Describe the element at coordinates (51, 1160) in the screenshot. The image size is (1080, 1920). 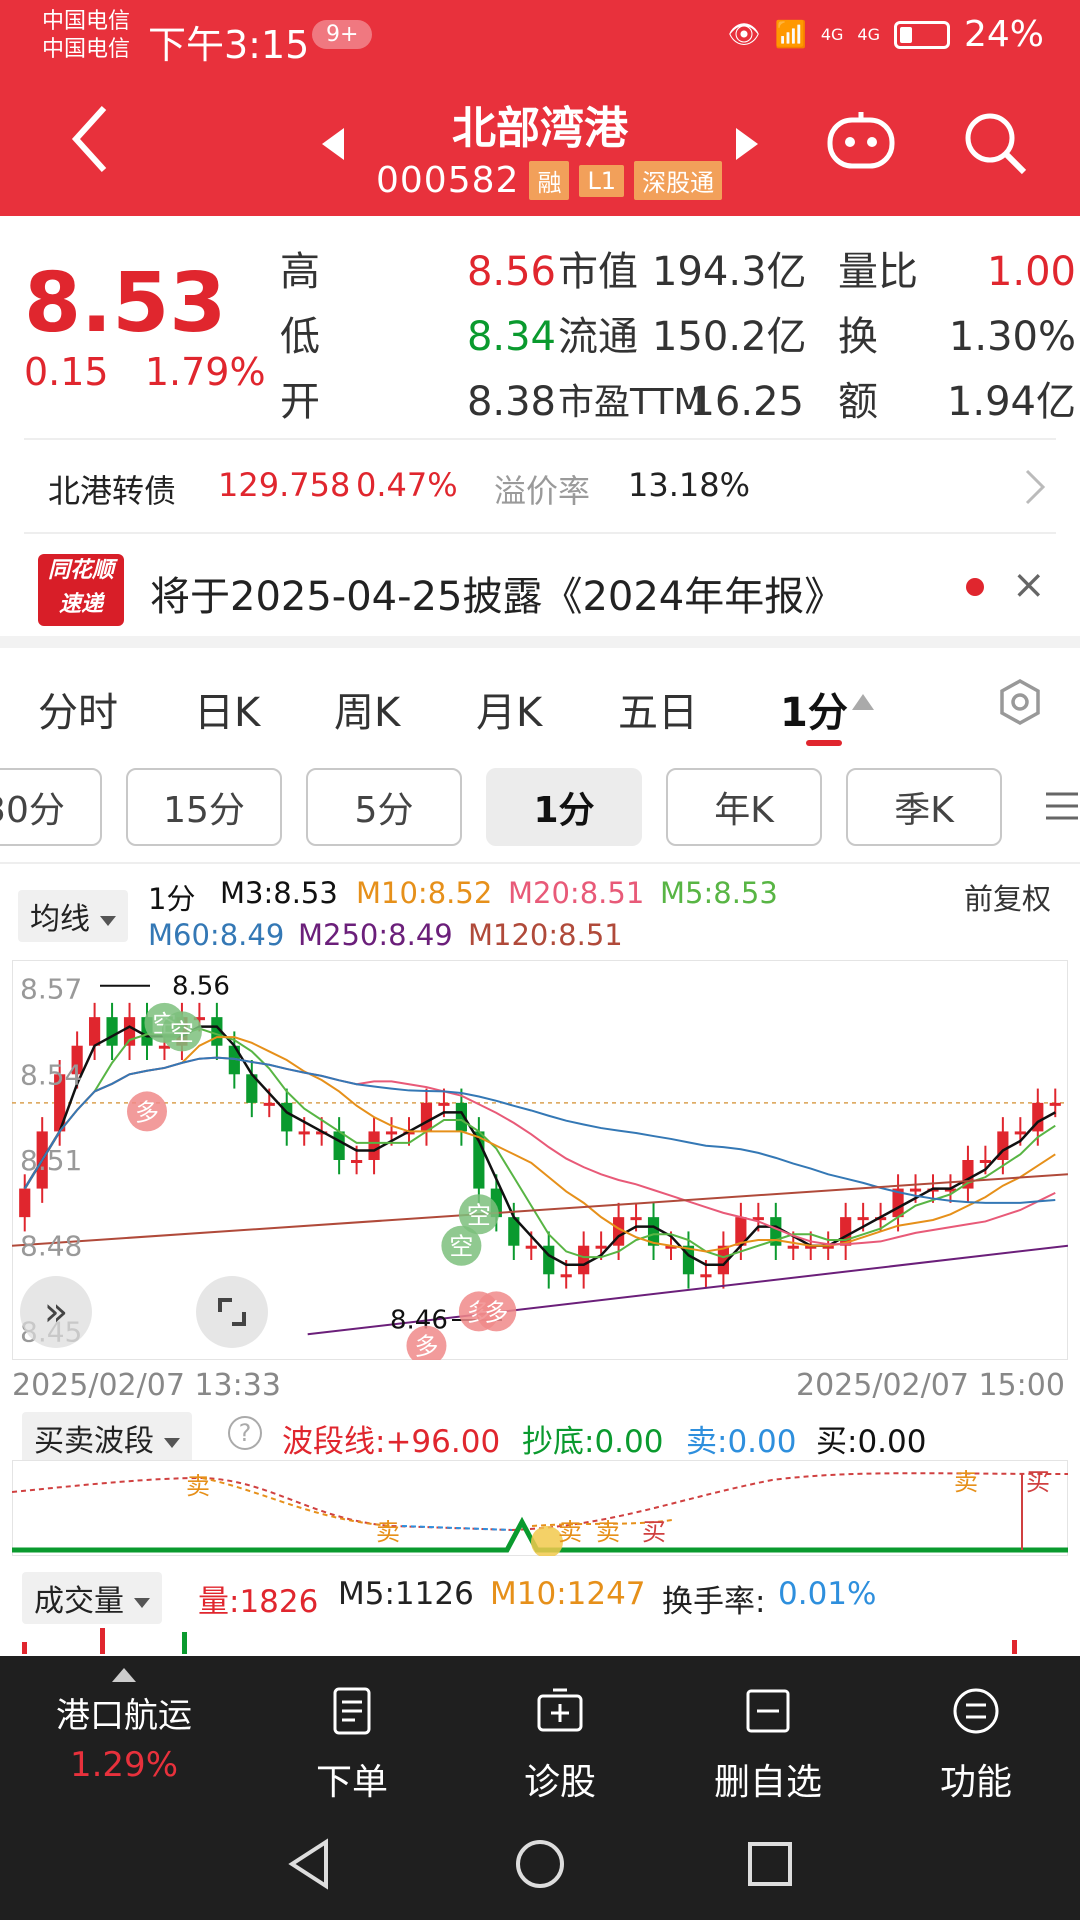
I see `y-tick-label-2: 8.51` at that location.